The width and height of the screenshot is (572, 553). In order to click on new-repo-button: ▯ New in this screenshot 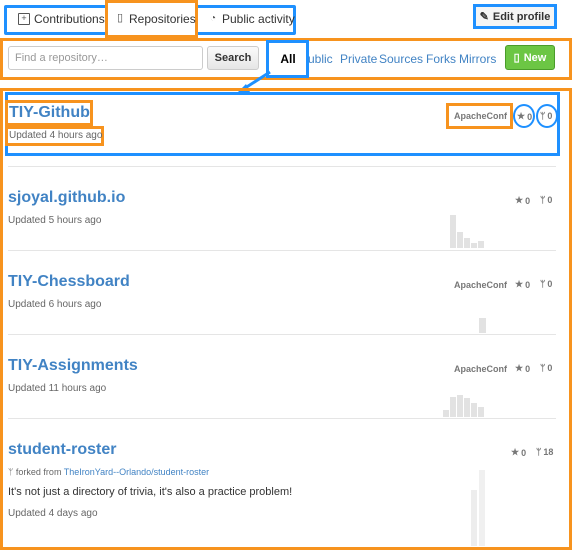, I will do `click(530, 57)`.